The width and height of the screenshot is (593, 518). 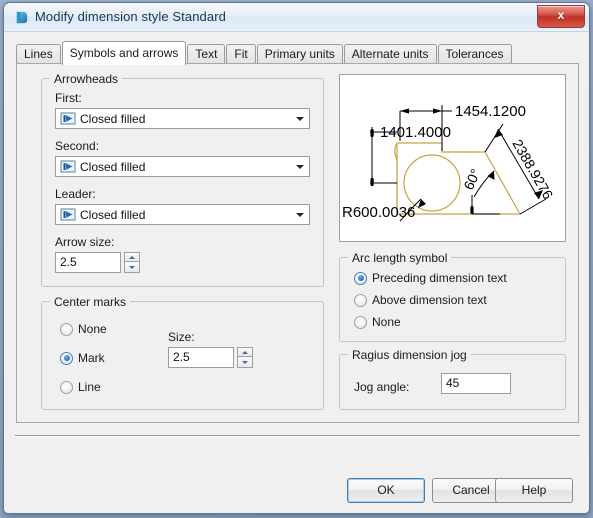 I want to click on tab-label: Tolerances, so click(x=474, y=54).